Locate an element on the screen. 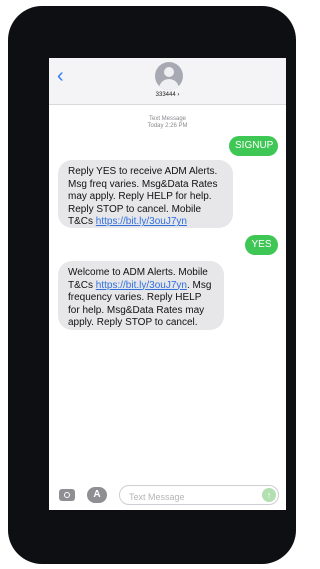 The image size is (320, 569). contact-name: 333444 › is located at coordinates (167, 95).